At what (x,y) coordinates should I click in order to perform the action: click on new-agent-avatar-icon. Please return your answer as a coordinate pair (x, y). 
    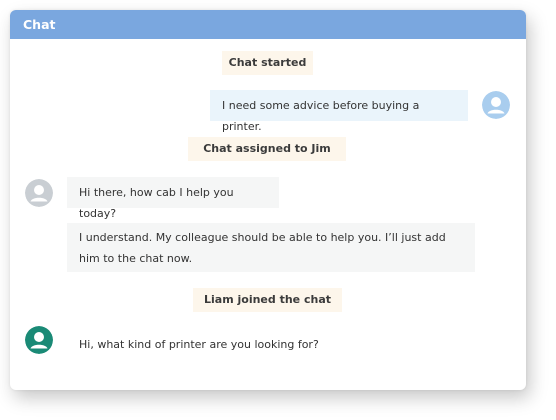
    Looking at the image, I should click on (39, 340).